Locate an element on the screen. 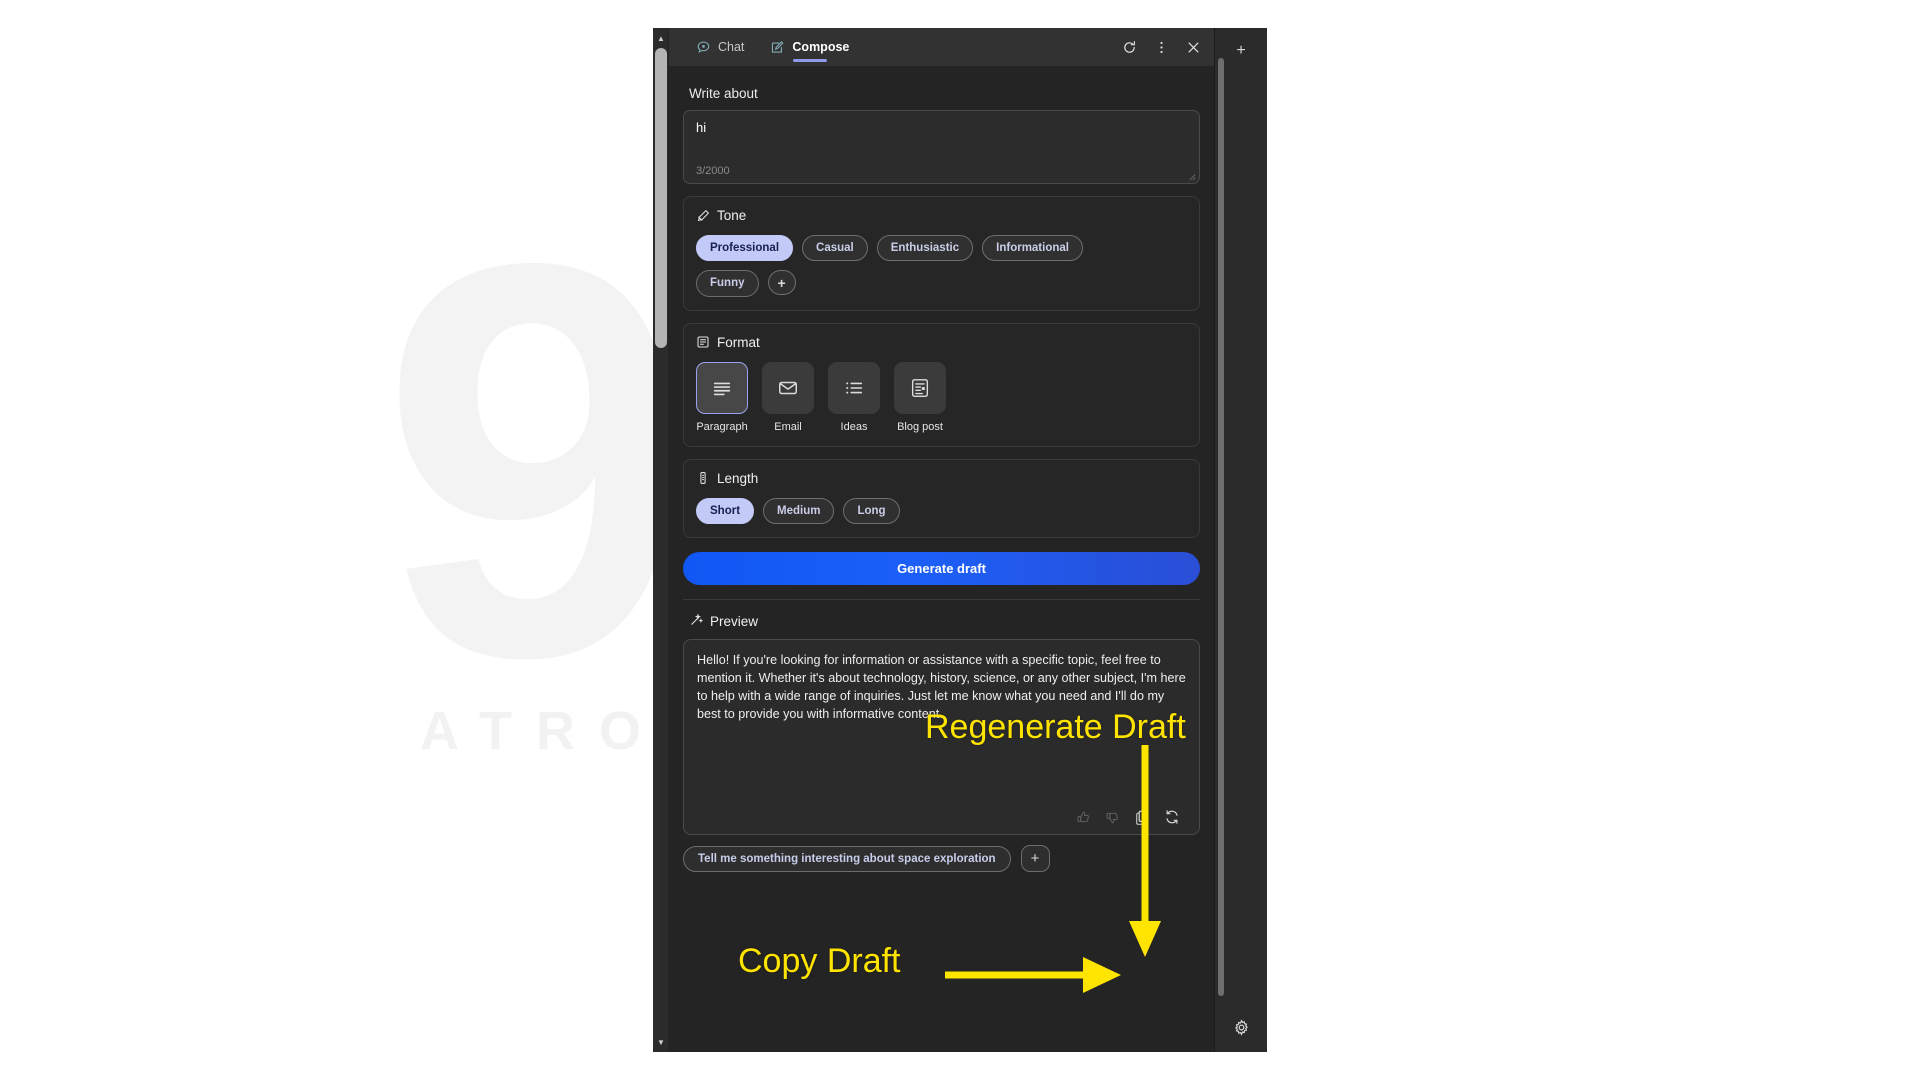  format-option-blog-post: Blog post is located at coordinates (920, 397).